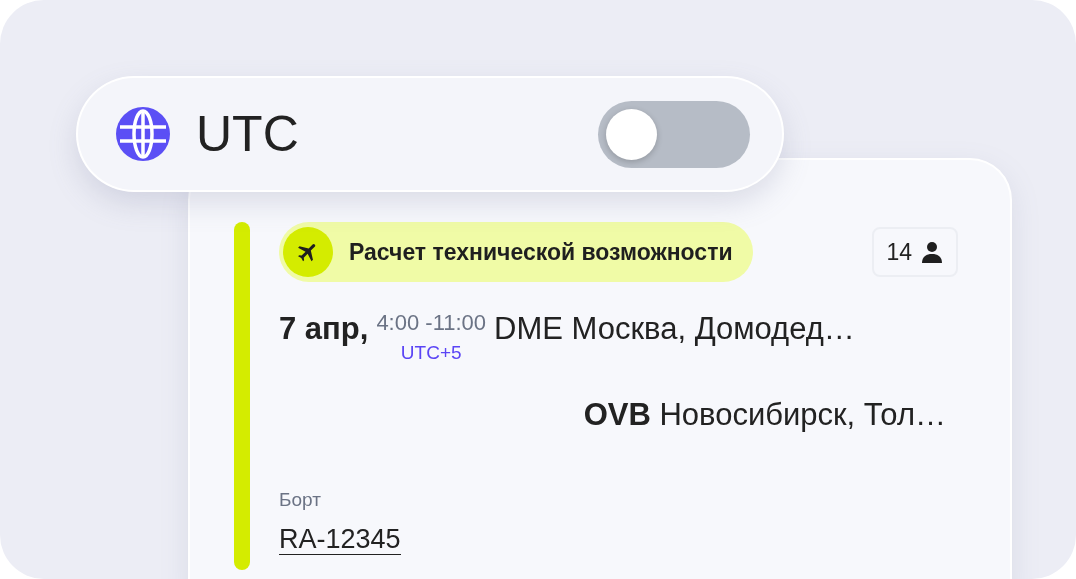 This screenshot has height=579, width=1076. Describe the element at coordinates (431, 323) in the screenshot. I see `flight-time: 4:00 -11:00` at that location.